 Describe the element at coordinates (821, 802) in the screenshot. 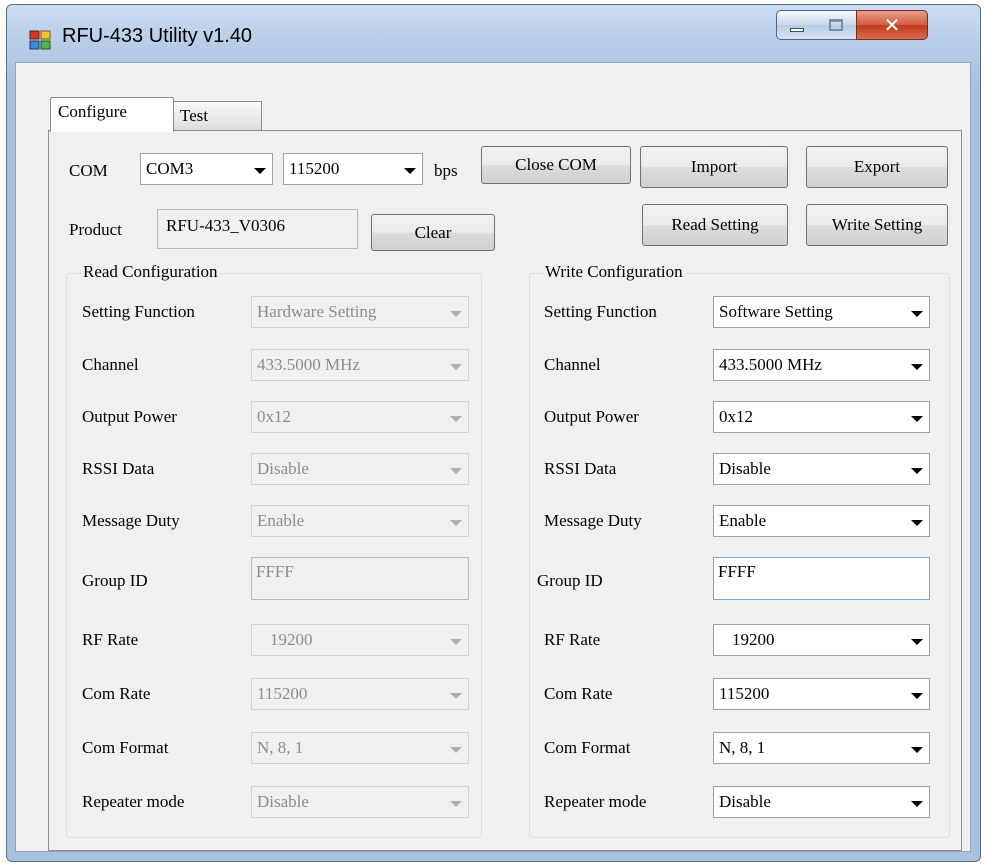

I see `write-repeater-mode-select: Disable` at that location.